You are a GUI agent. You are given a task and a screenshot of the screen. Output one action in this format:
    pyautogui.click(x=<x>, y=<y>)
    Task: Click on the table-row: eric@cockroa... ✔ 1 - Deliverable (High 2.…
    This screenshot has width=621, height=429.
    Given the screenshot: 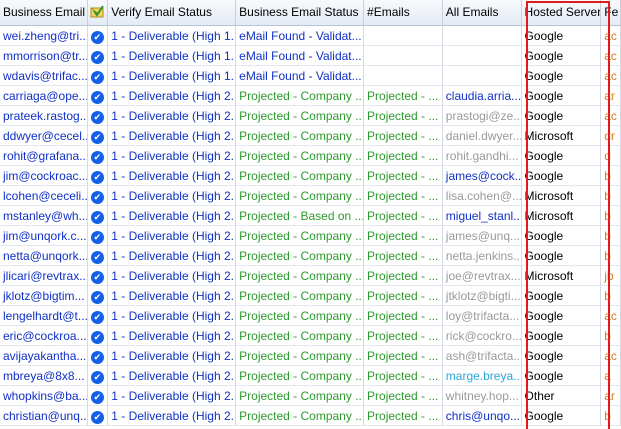 What is the action you would take?
    pyautogui.click(x=310, y=336)
    